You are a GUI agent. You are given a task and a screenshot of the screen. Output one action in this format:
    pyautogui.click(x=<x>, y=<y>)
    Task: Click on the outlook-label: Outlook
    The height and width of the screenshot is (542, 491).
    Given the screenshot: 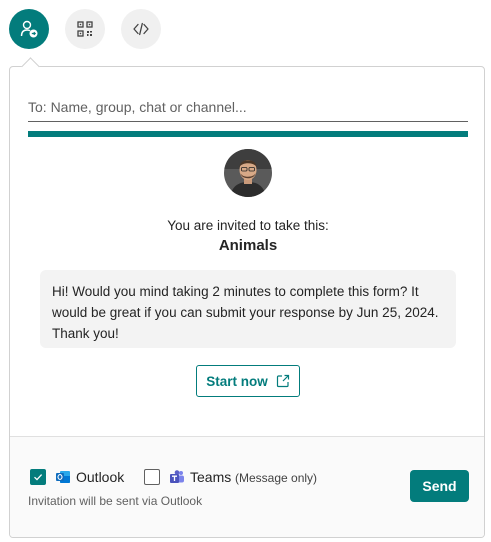 What is the action you would take?
    pyautogui.click(x=100, y=477)
    